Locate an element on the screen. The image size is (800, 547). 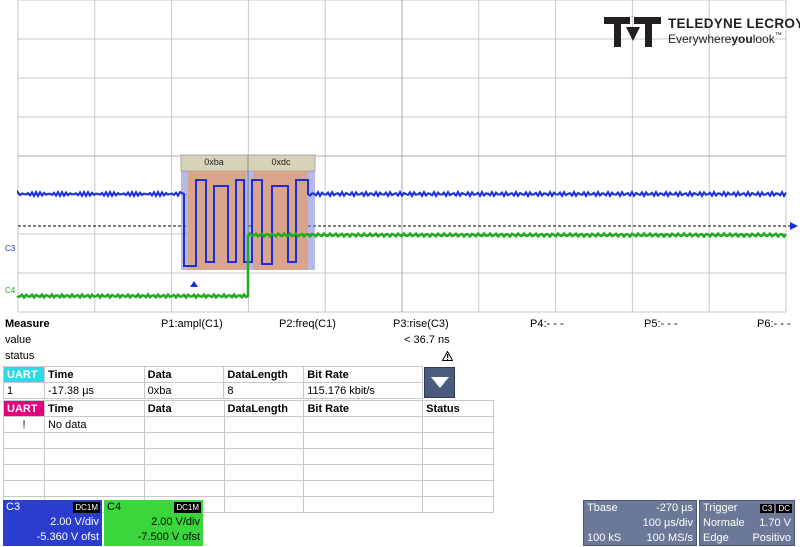
brand-tagline: Everywhereyoulook™ is located at coordinates (725, 39).